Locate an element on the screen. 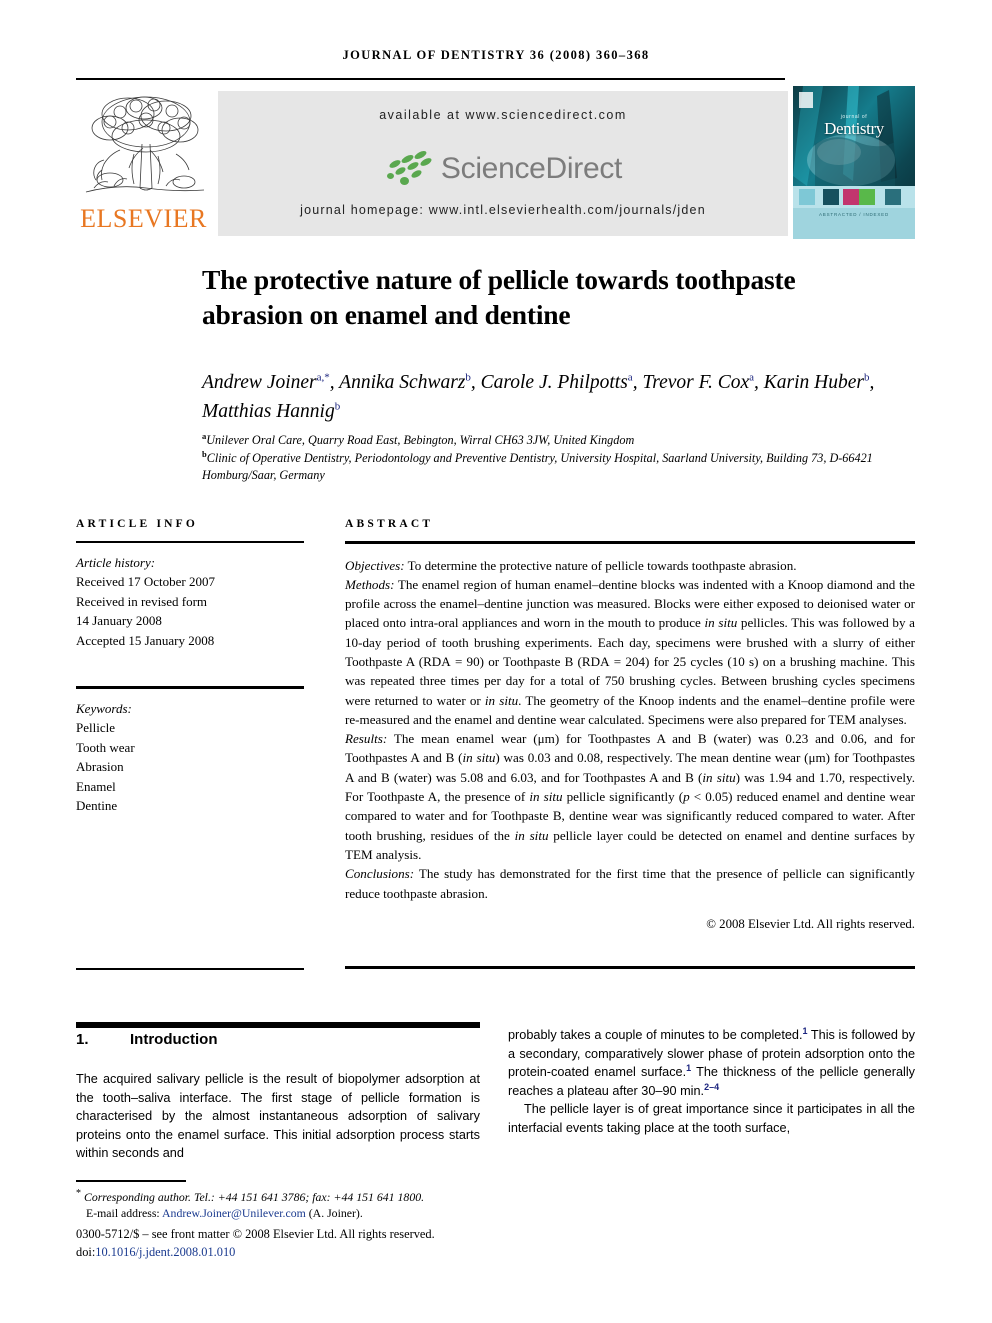 Image resolution: width=992 pixels, height=1323 pixels. doi-line: doi:10.1016/j.jdent.2008.01.010 is located at coordinates (311, 1253).